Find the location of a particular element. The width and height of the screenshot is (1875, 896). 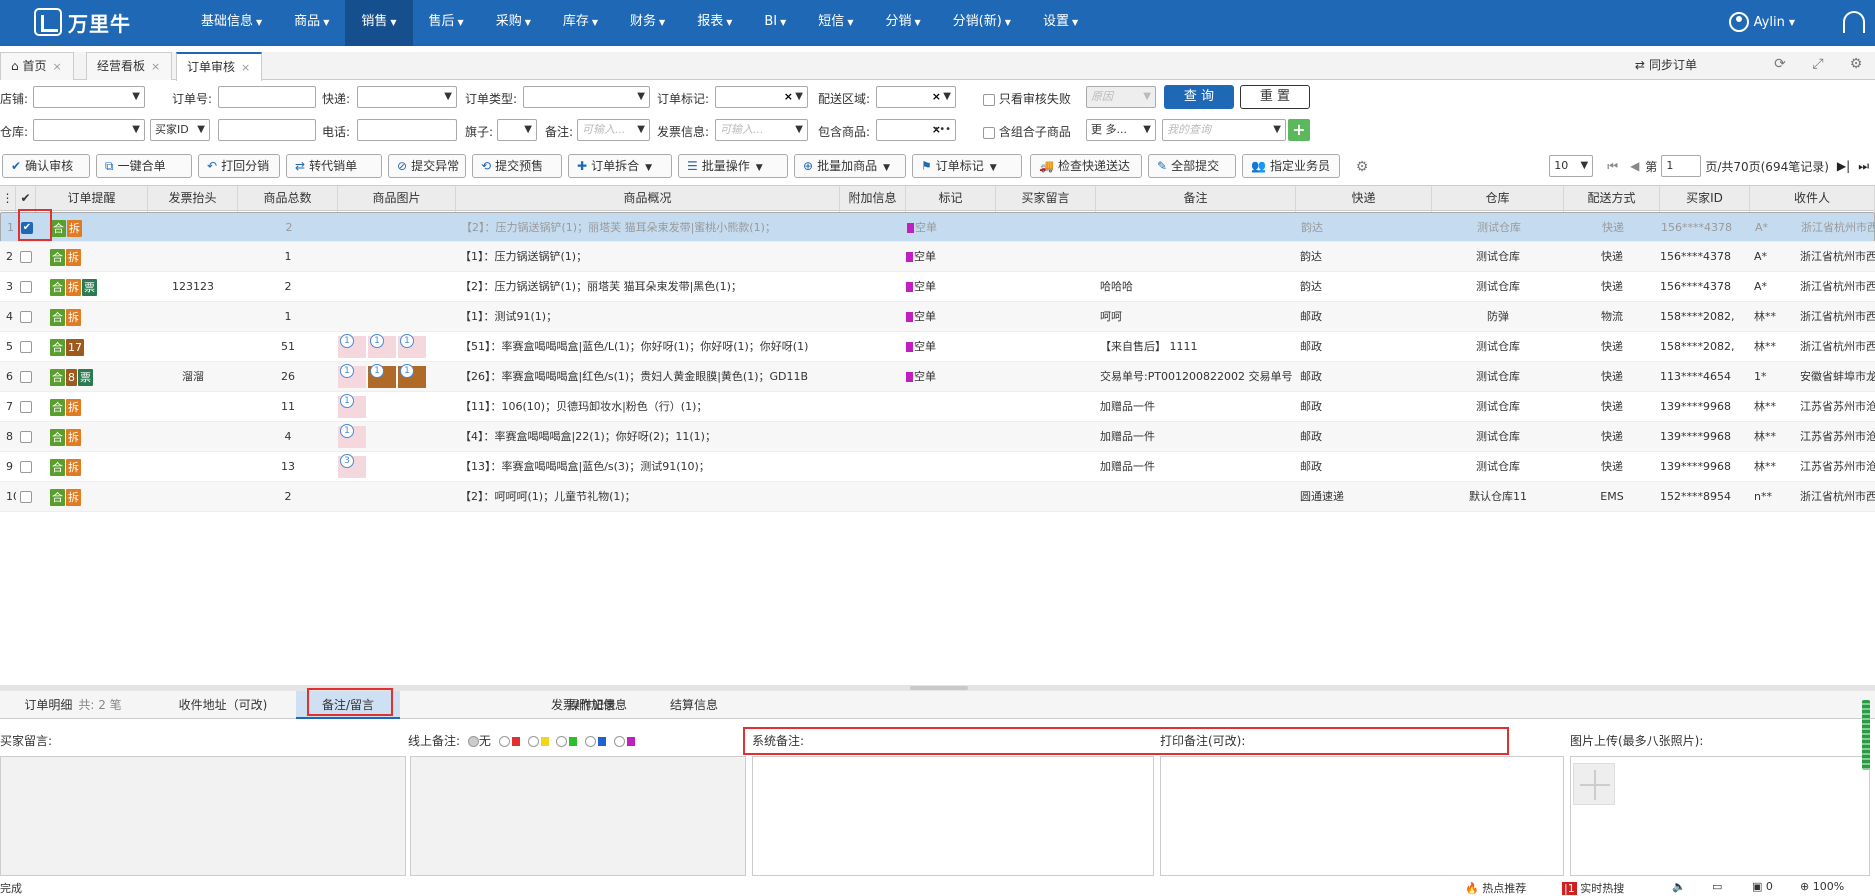

invoice-input: 可输入... ▼ is located at coordinates (761, 130).